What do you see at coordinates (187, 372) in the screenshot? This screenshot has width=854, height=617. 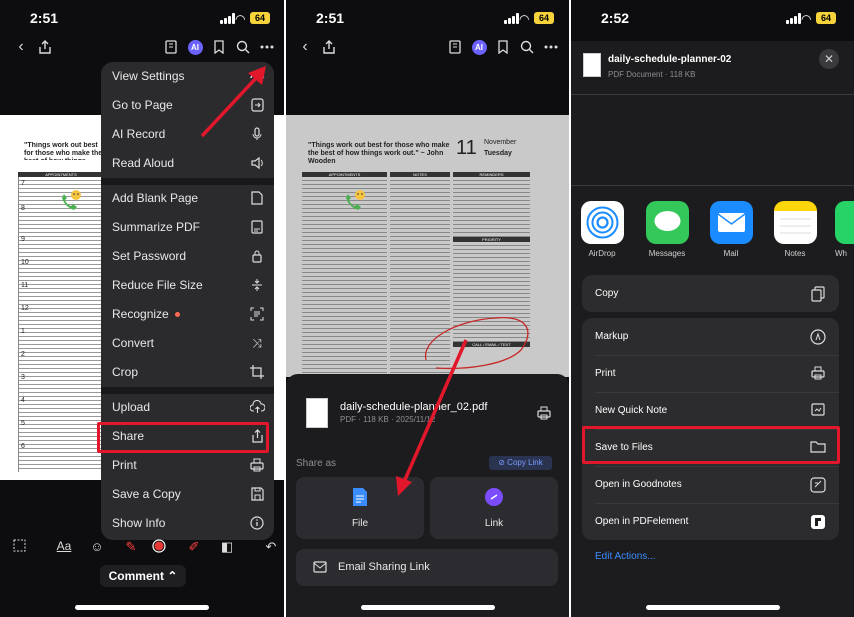 I see `menu-item-crop: Crop` at bounding box center [187, 372].